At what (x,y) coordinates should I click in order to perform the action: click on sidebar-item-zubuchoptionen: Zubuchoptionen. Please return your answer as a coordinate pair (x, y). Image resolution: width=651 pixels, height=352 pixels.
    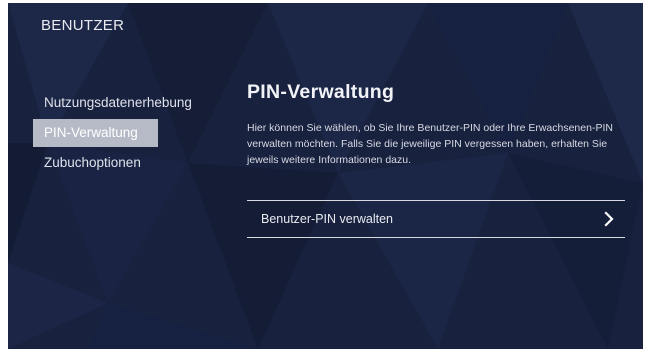
    Looking at the image, I should click on (125, 163).